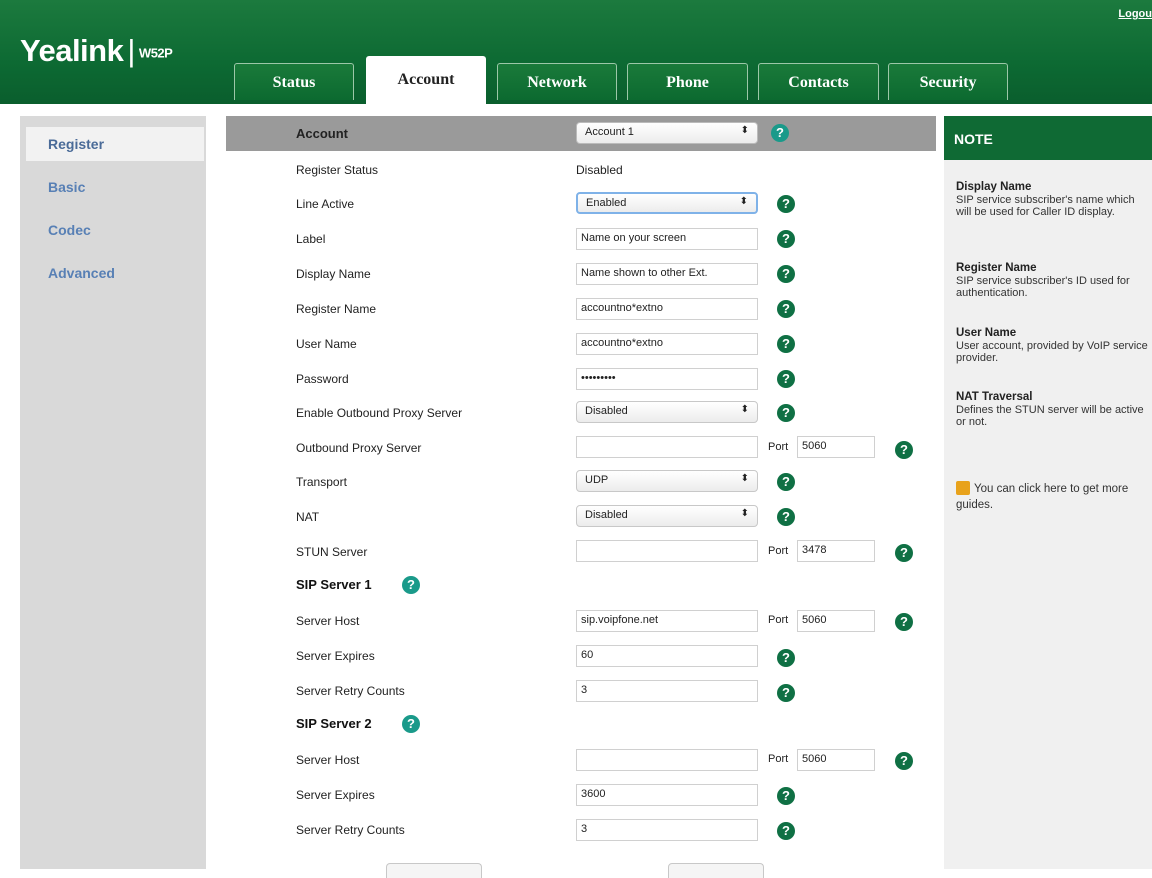  What do you see at coordinates (667, 516) in the screenshot?
I see `nat-select: Disabled ⬍` at bounding box center [667, 516].